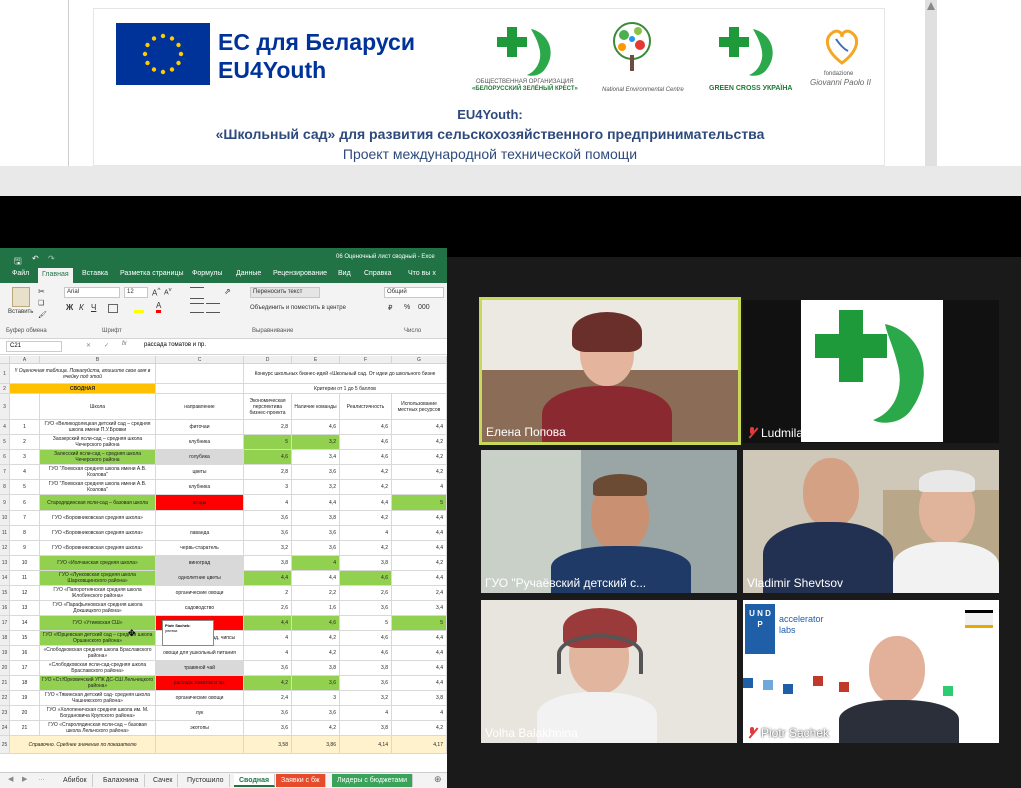 The height and width of the screenshot is (788, 1021). Describe the element at coordinates (98, 407) in the screenshot. I see `col-school-header: Школа` at that location.